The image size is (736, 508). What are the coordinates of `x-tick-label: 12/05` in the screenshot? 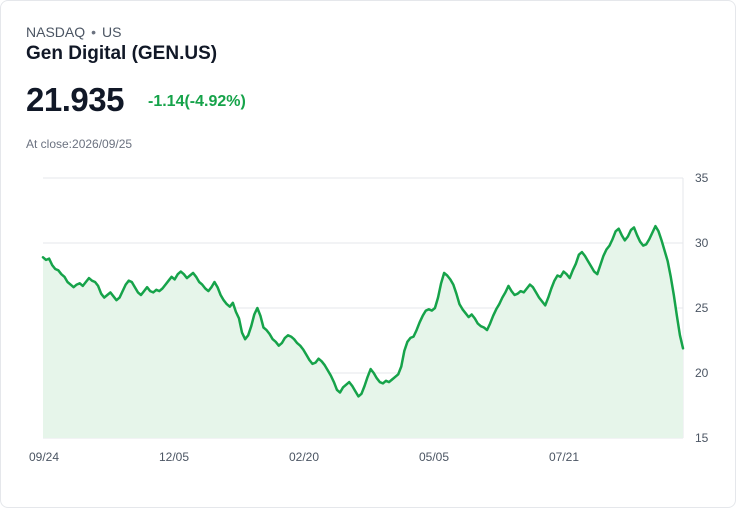 It's located at (174, 457).